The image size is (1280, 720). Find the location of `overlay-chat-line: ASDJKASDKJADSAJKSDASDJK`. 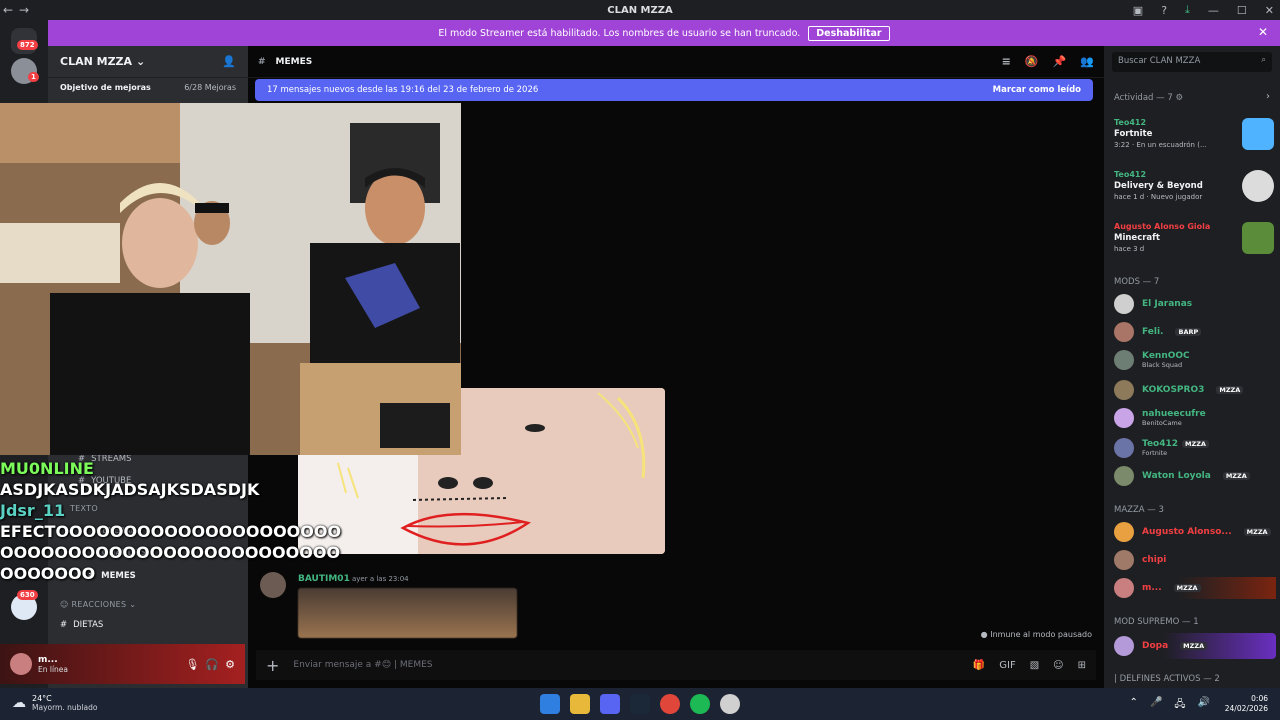

overlay-chat-line: ASDJKASDKJADSAJKSDASDJK is located at coordinates (130, 489).